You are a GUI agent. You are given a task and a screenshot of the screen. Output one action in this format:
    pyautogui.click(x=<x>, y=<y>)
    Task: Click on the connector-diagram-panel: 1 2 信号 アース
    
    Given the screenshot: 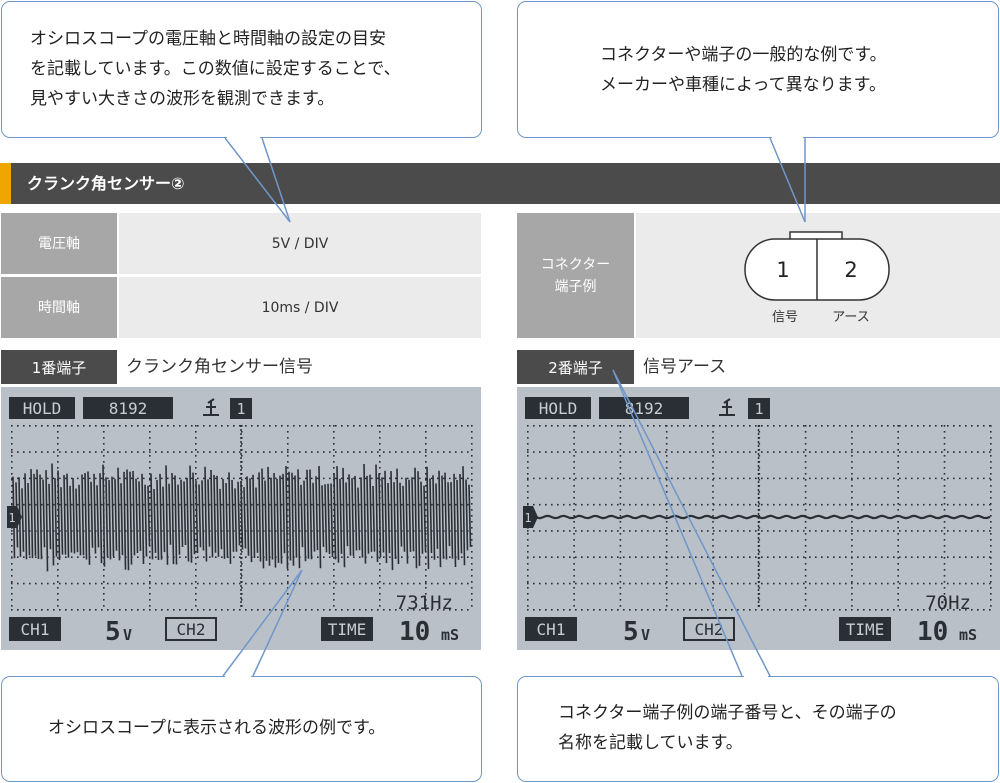 What is the action you would take?
    pyautogui.click(x=818, y=275)
    